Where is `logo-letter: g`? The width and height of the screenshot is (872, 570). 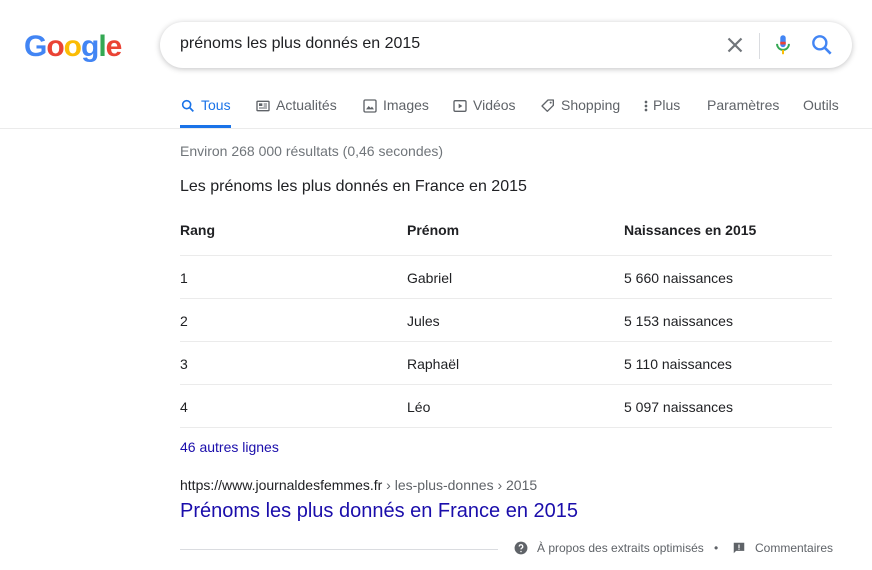
logo-letter: g is located at coordinates (90, 46).